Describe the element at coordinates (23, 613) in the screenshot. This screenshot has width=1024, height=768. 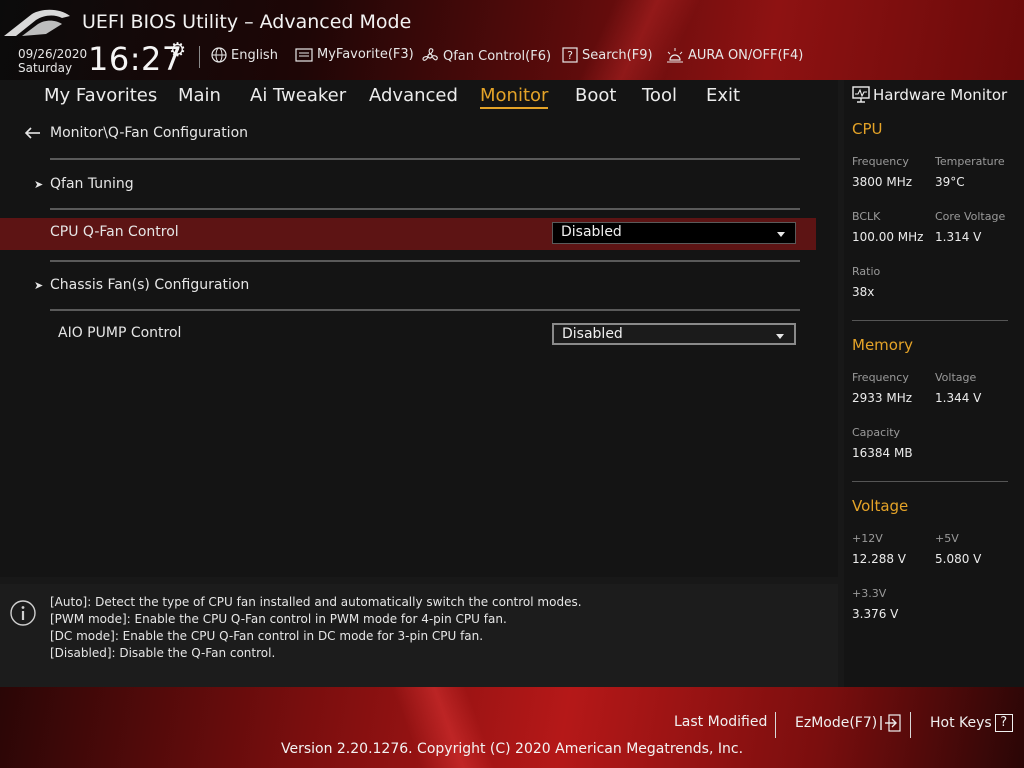
I see `info-icon` at that location.